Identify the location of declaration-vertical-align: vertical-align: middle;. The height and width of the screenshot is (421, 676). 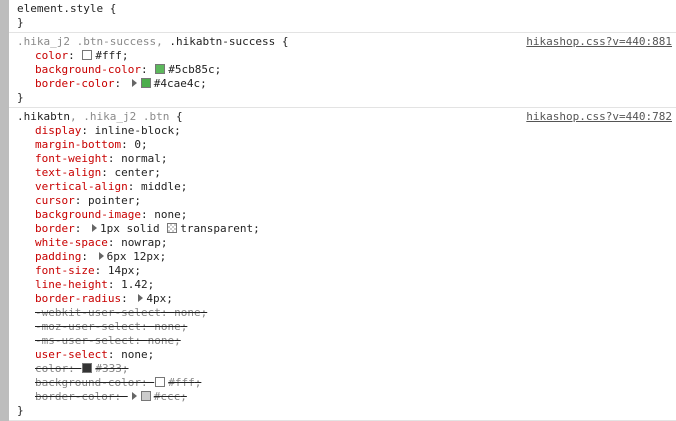
(342, 187).